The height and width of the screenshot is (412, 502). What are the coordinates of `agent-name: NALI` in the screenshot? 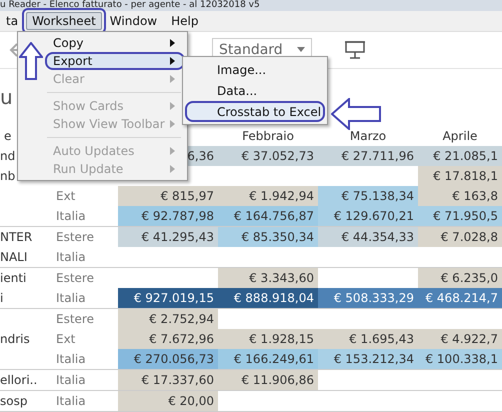 It's located at (14, 257).